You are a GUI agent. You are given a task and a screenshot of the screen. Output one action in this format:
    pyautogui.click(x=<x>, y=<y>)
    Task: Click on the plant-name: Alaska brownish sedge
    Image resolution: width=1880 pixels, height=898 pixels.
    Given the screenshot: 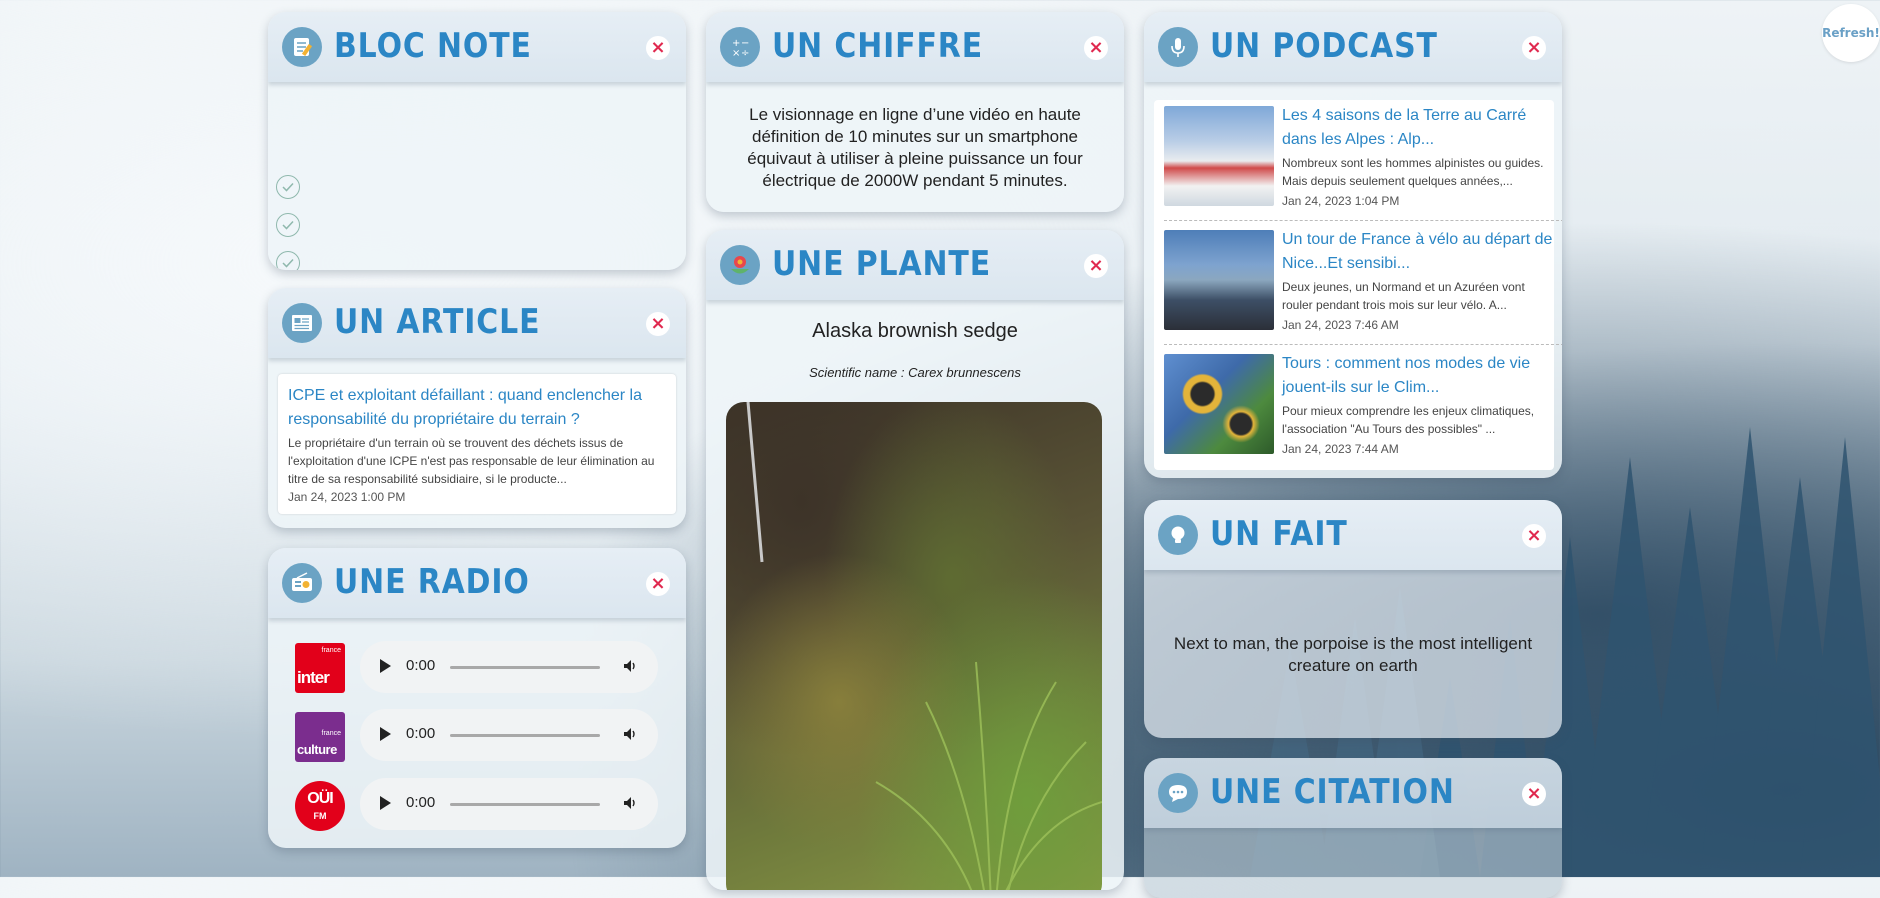 What is the action you would take?
    pyautogui.click(x=915, y=331)
    